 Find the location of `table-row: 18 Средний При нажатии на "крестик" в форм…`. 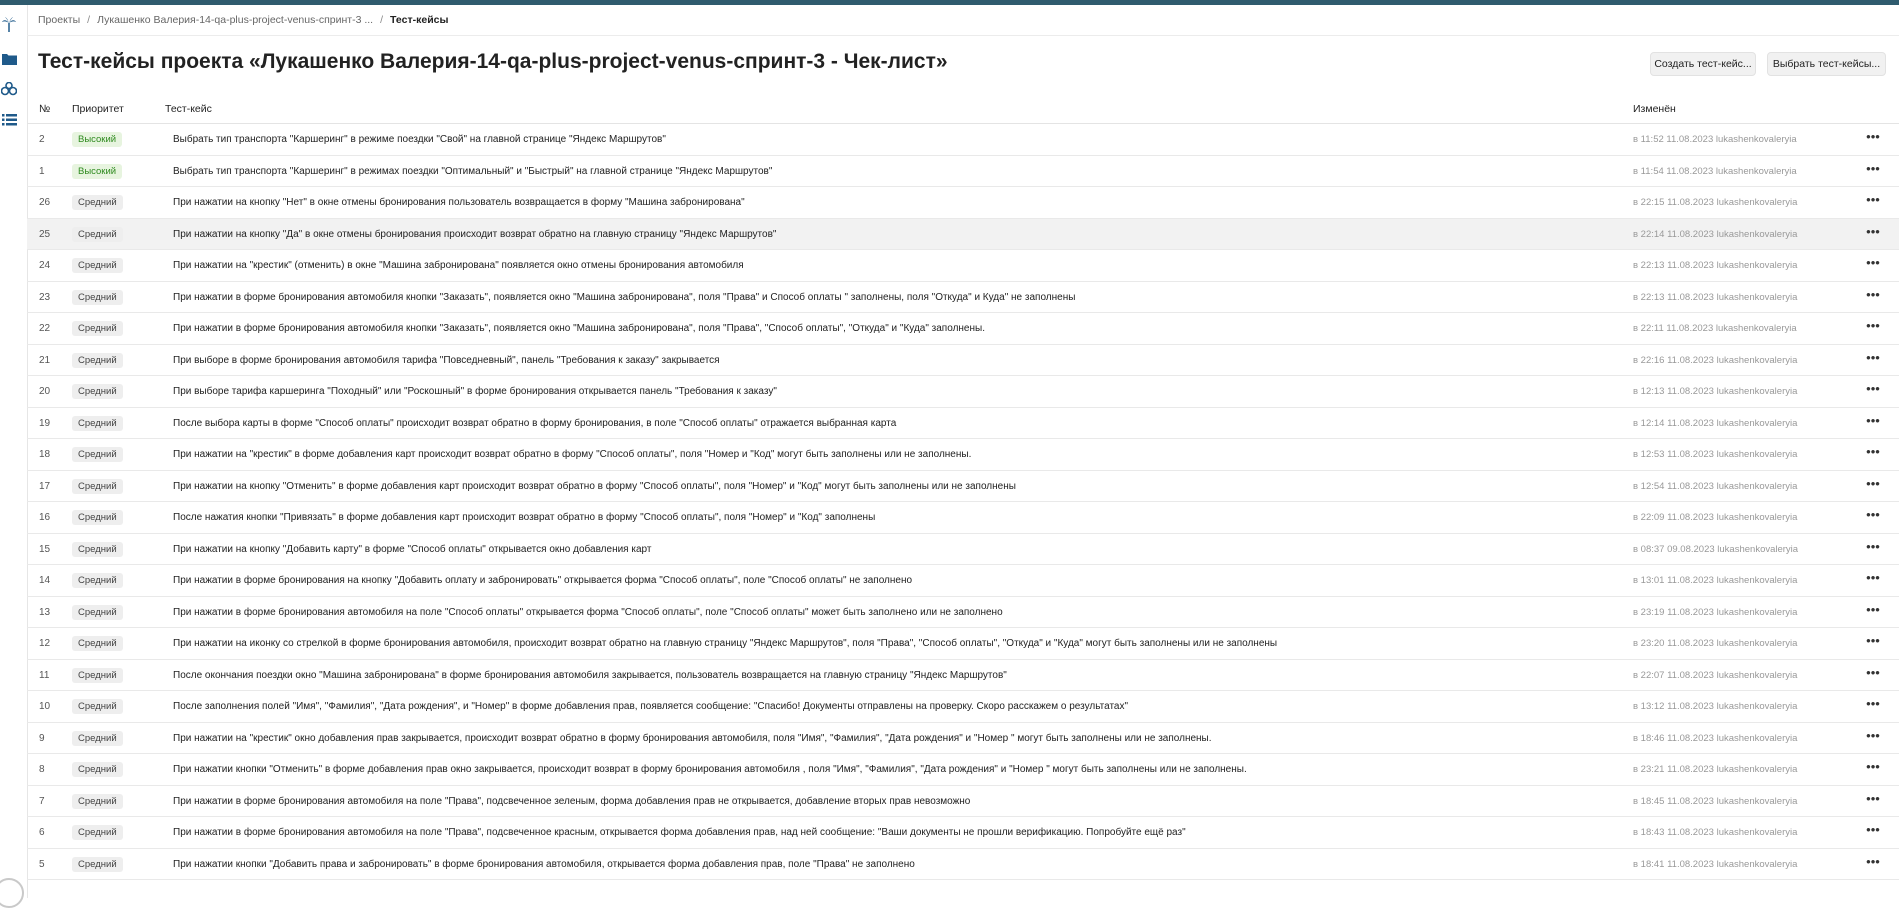

table-row: 18 Средний При нажатии на "крестик" в форм… is located at coordinates (963, 455).